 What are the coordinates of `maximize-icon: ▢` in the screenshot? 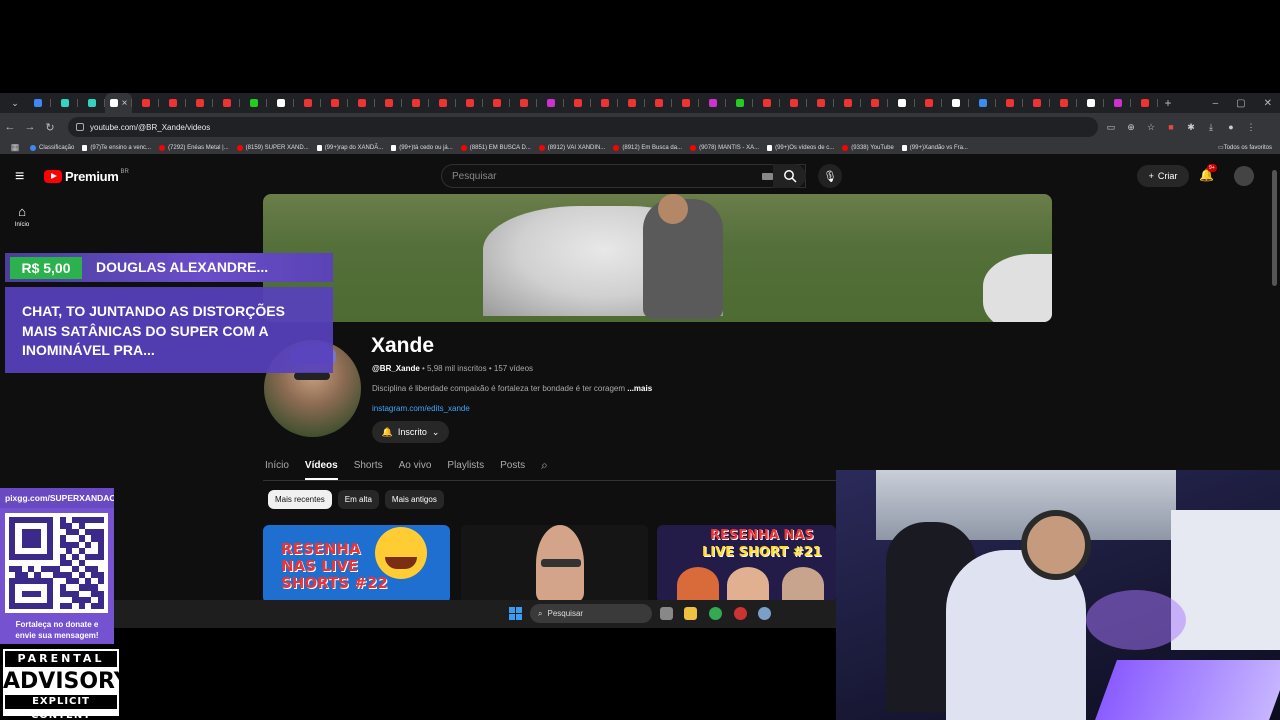 It's located at (1240, 103).